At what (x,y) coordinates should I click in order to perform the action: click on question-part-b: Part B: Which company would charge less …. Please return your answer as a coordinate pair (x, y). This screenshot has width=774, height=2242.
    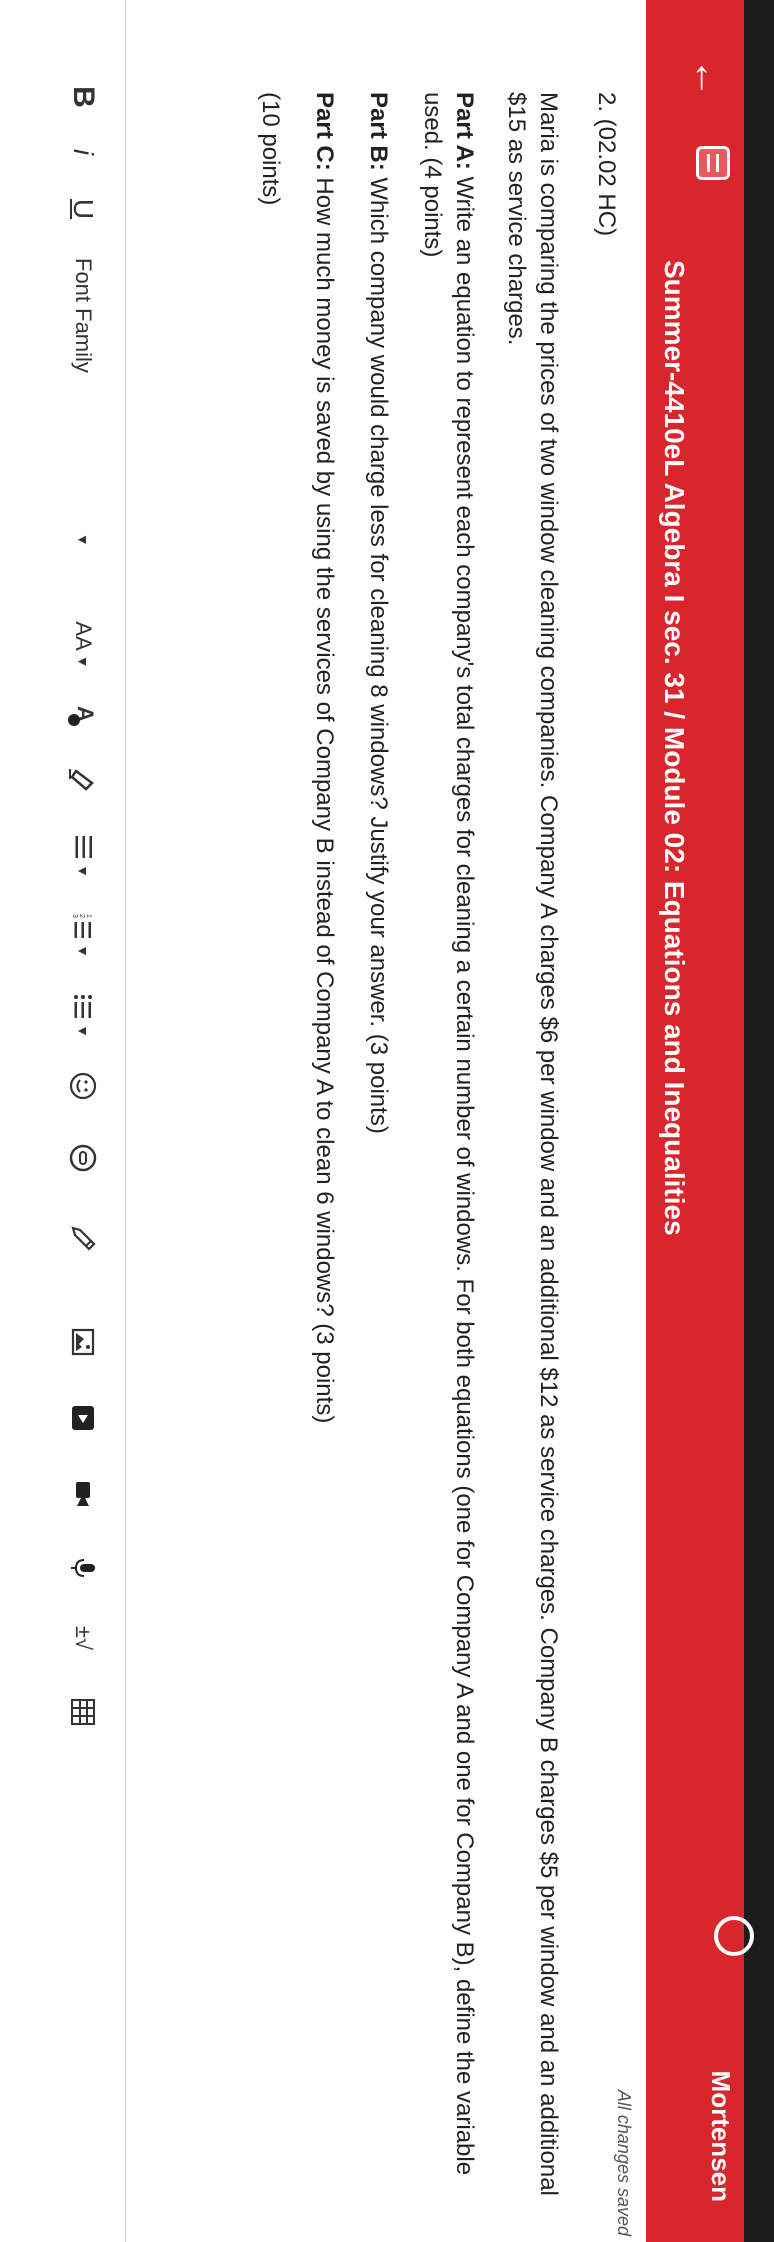
    Looking at the image, I should click on (378, 1157).